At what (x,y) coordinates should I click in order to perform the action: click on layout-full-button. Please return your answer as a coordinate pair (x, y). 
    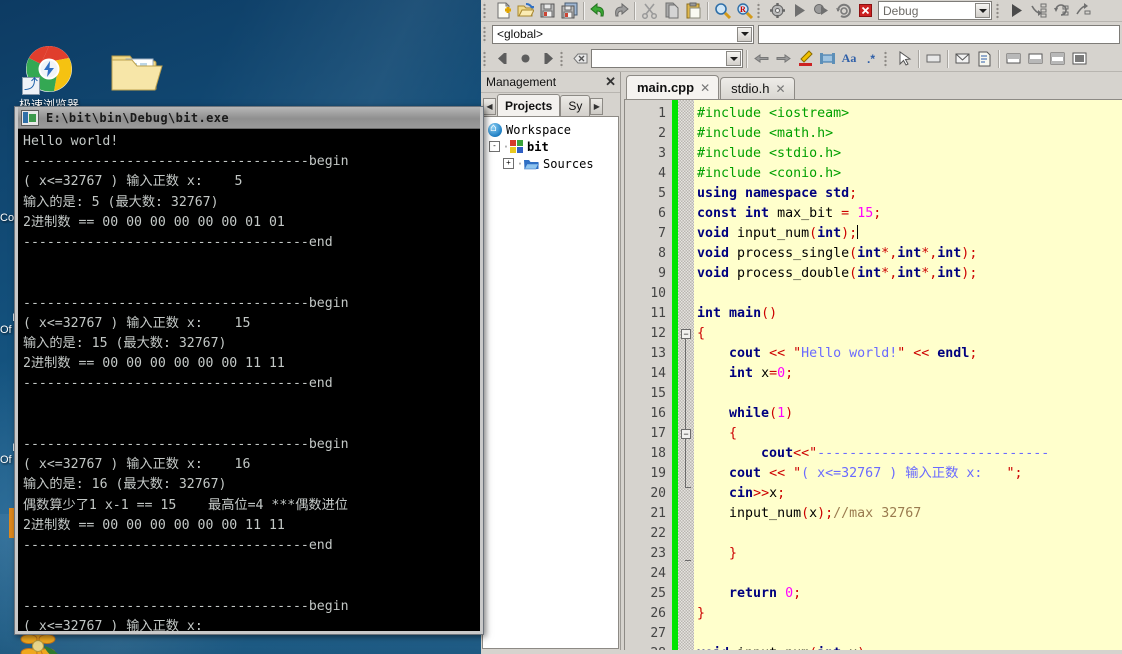
    Looking at the image, I should click on (1079, 59).